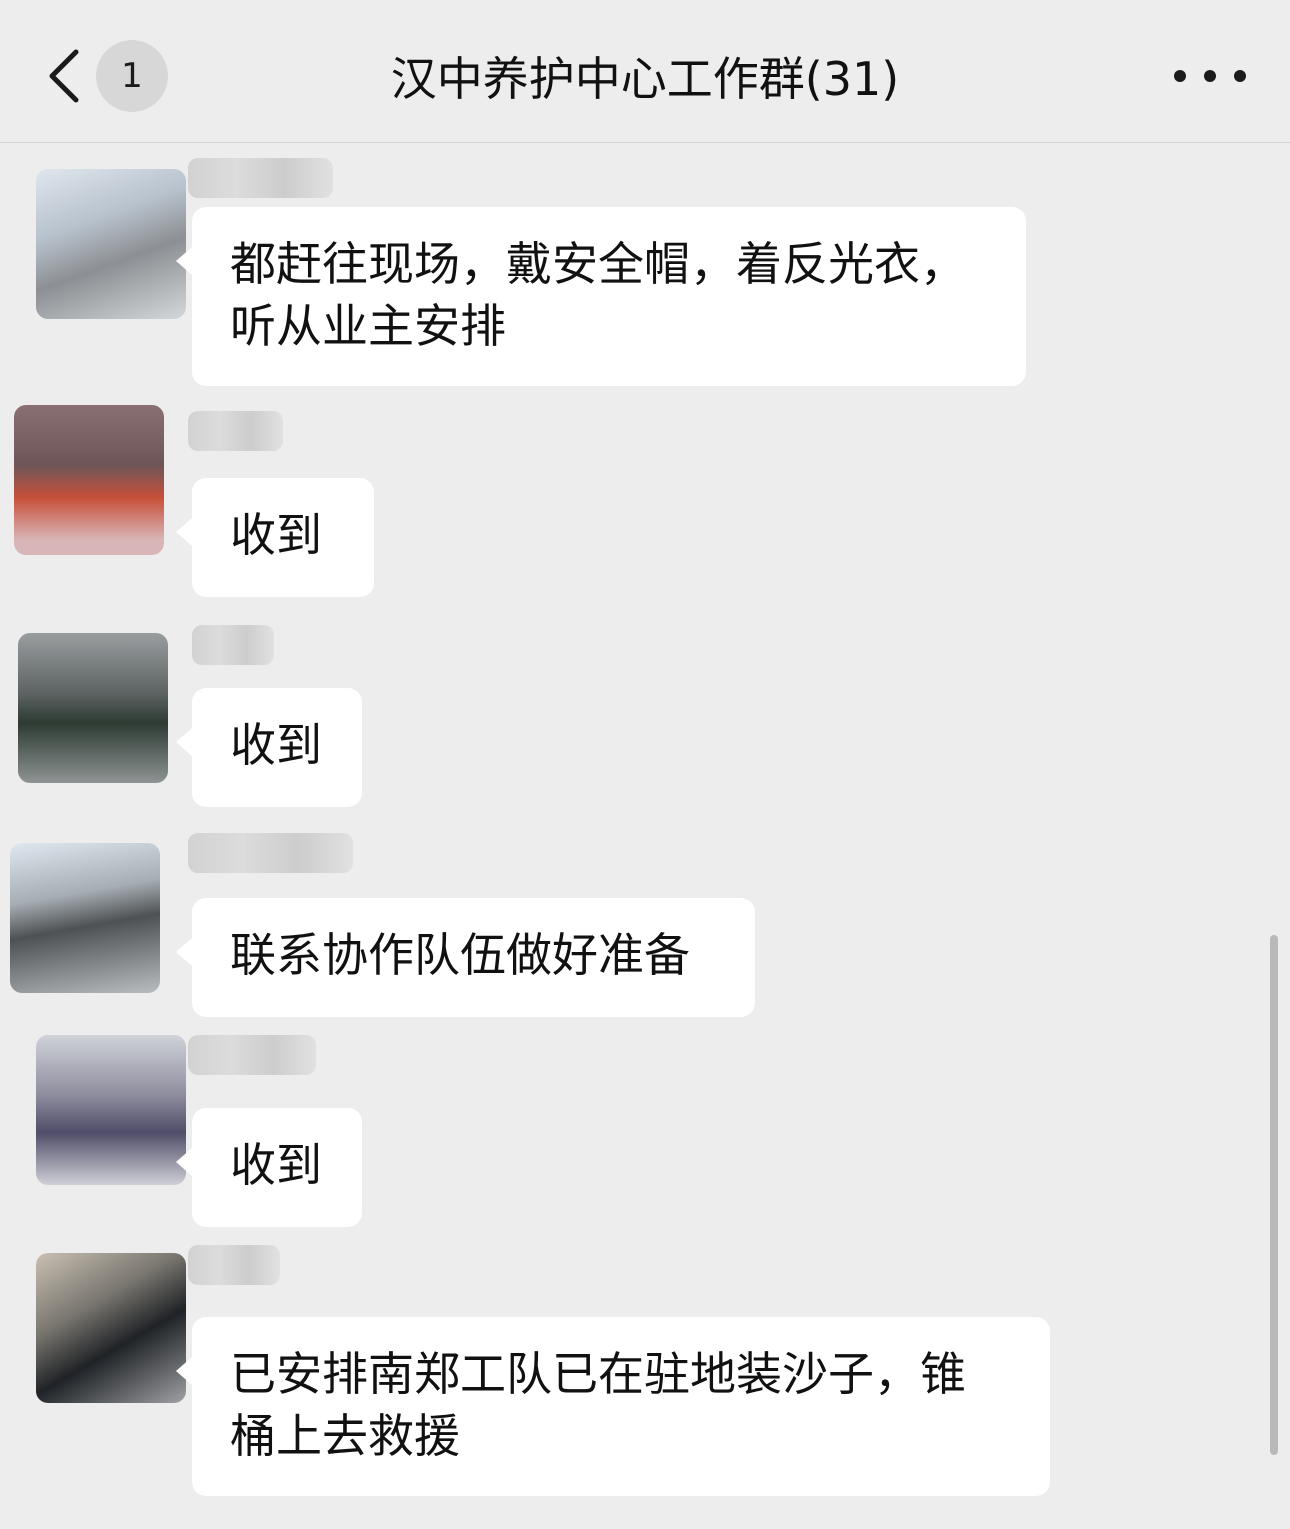 This screenshot has height=1529, width=1290. What do you see at coordinates (368, 326) in the screenshot?
I see `message-text: 听从业主安排` at bounding box center [368, 326].